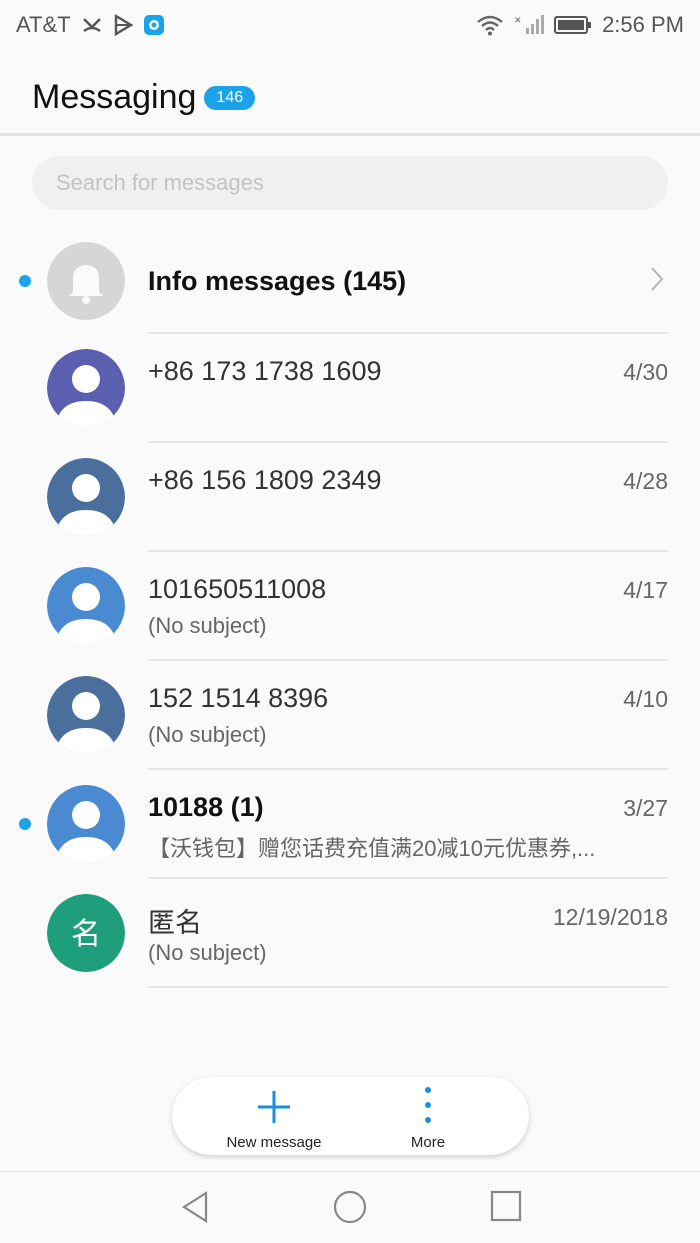  Describe the element at coordinates (160, 182) in the screenshot. I see `search-placeholder: Search for messages` at that location.